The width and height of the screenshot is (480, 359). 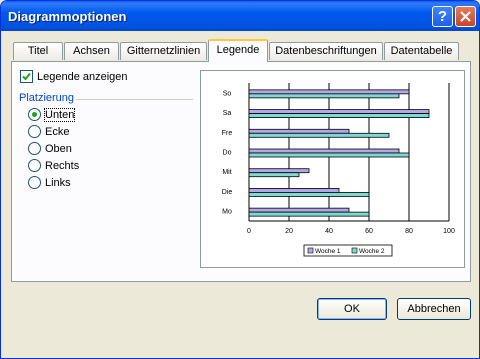 I want to click on window-title: Diagrammoptionen, so click(x=67, y=16).